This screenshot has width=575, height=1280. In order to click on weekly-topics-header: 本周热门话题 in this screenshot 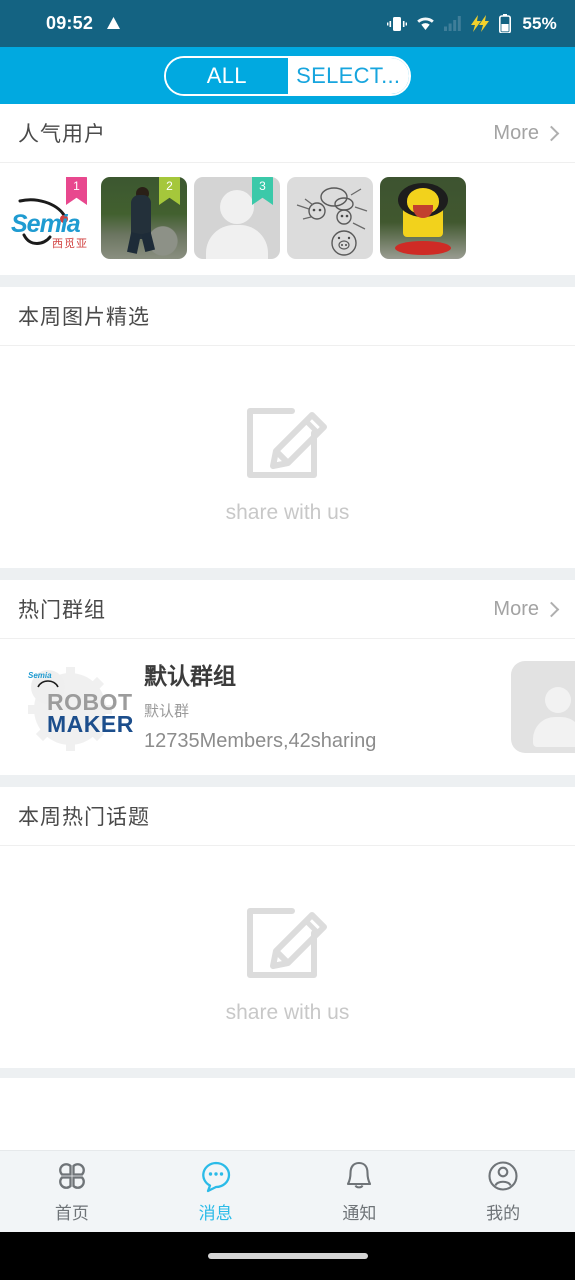, I will do `click(287, 816)`.